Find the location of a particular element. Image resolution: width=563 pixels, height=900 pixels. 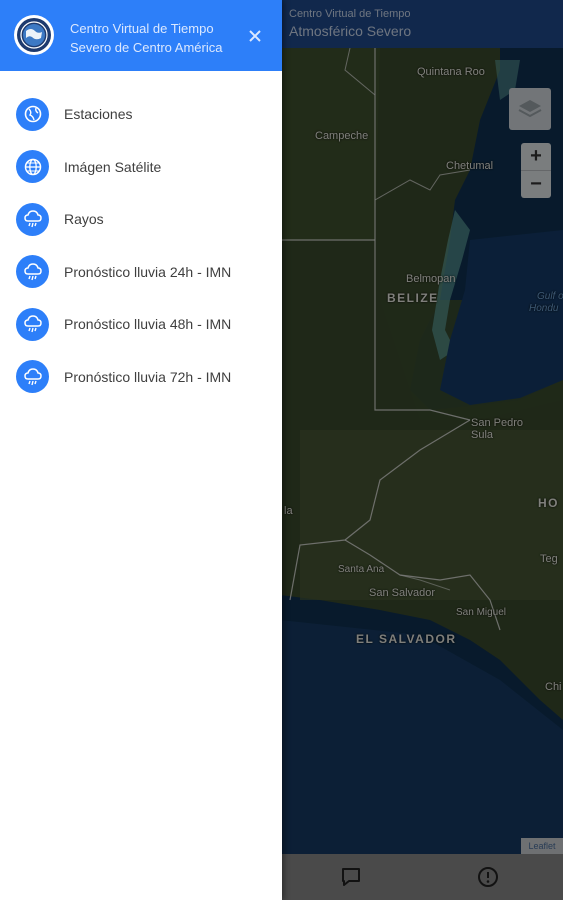

globe-pin-icon is located at coordinates (32, 114).